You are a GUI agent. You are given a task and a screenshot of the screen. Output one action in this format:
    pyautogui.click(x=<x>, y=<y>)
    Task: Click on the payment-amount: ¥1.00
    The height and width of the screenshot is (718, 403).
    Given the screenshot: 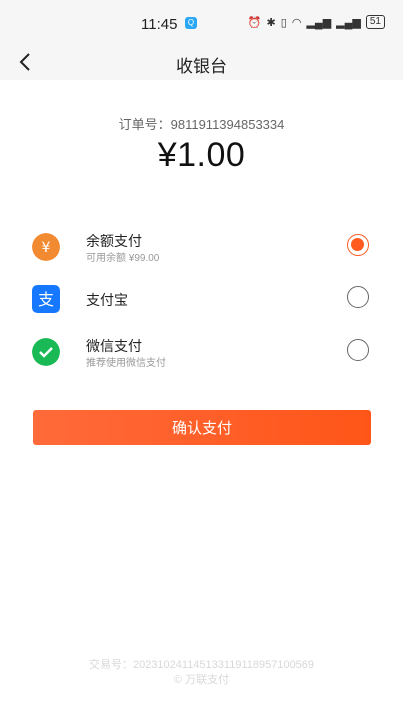 What is the action you would take?
    pyautogui.click(x=201, y=155)
    